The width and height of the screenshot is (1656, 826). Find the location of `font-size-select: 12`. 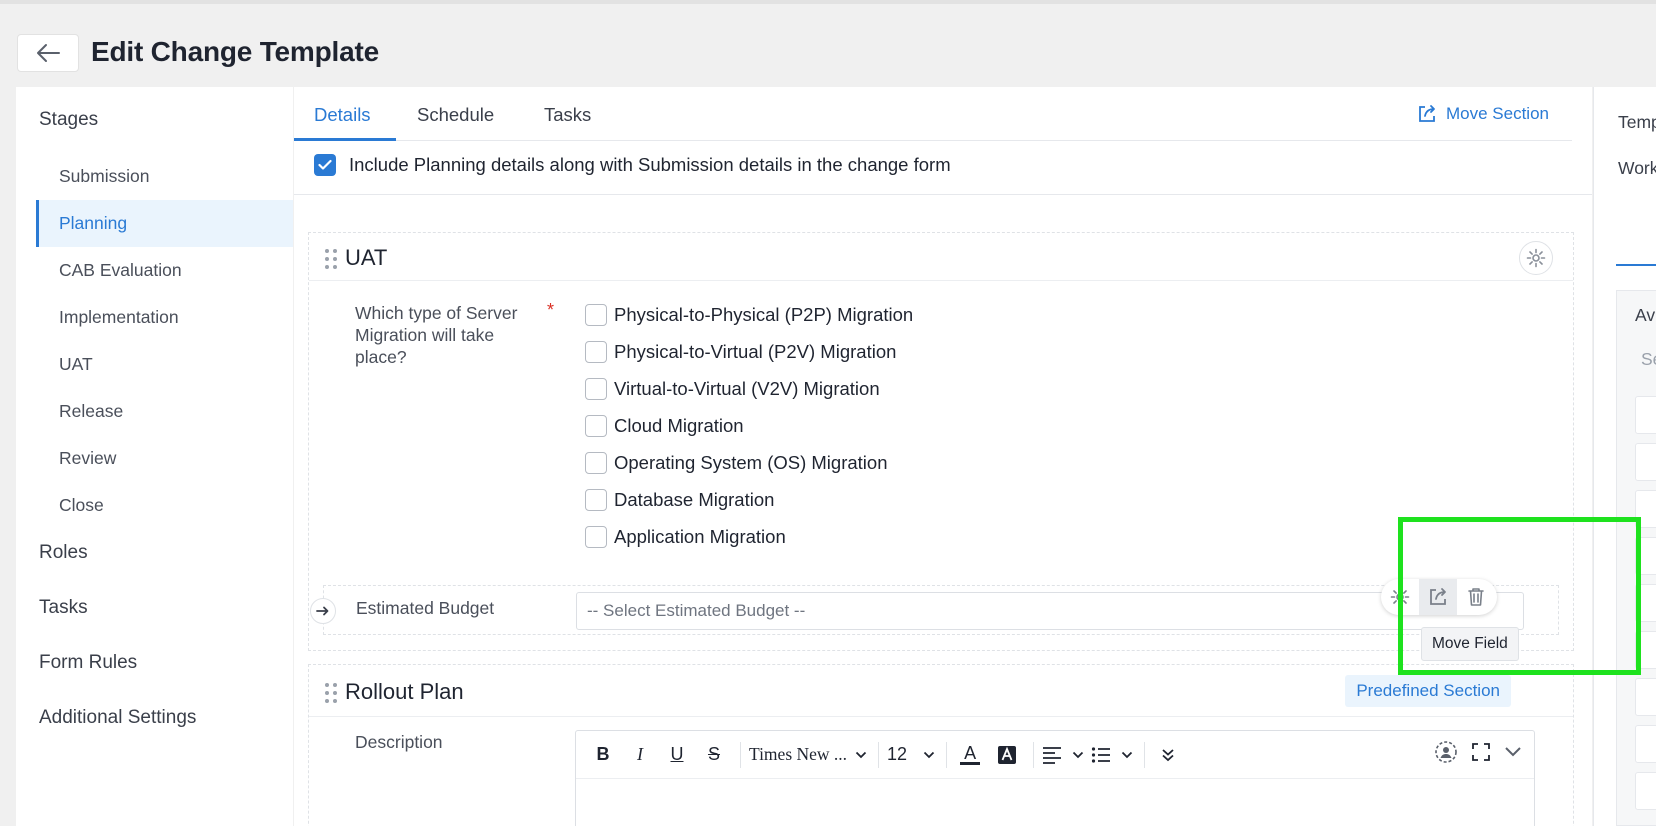

font-size-select: 12 is located at coordinates (911, 755).